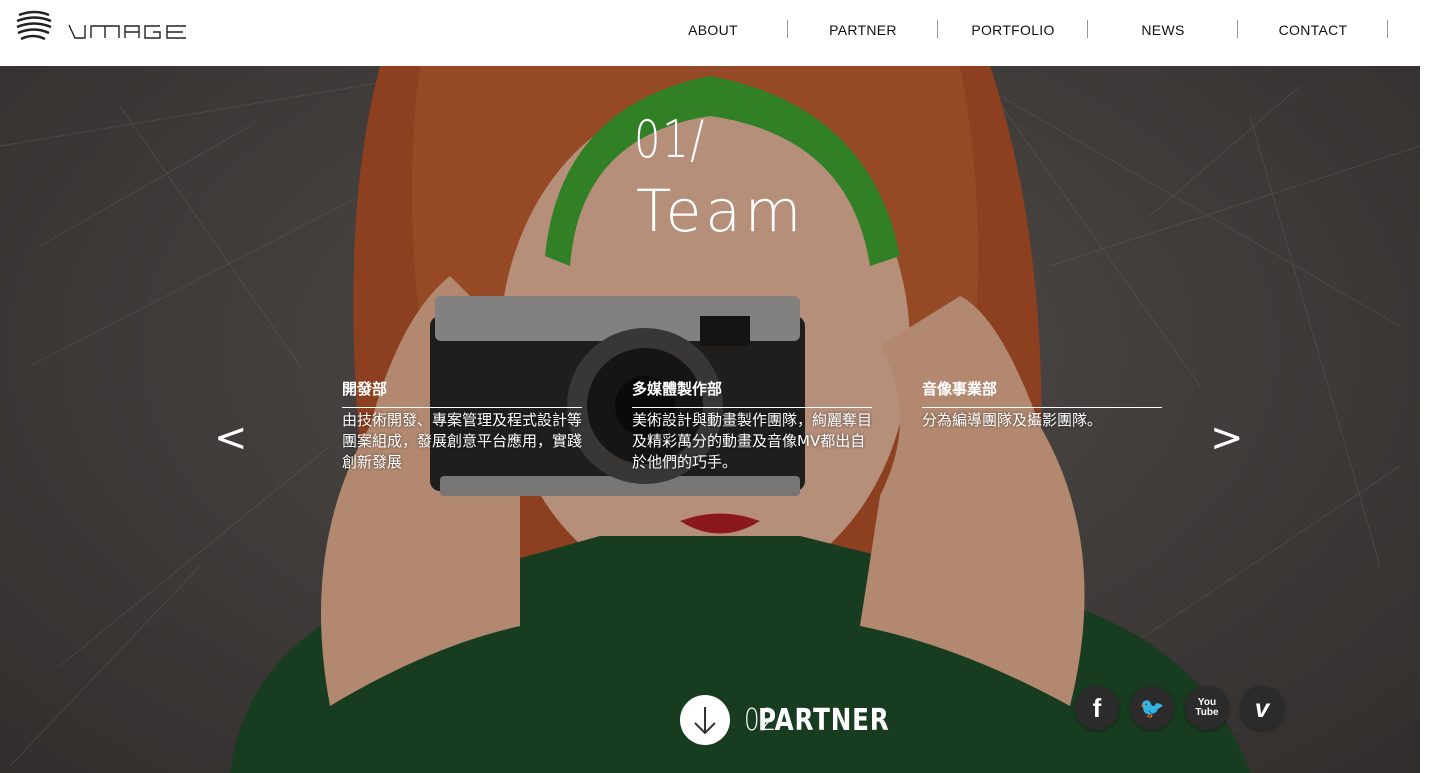 The height and width of the screenshot is (773, 1434). I want to click on nav-contact: CONTACT, so click(1313, 30).